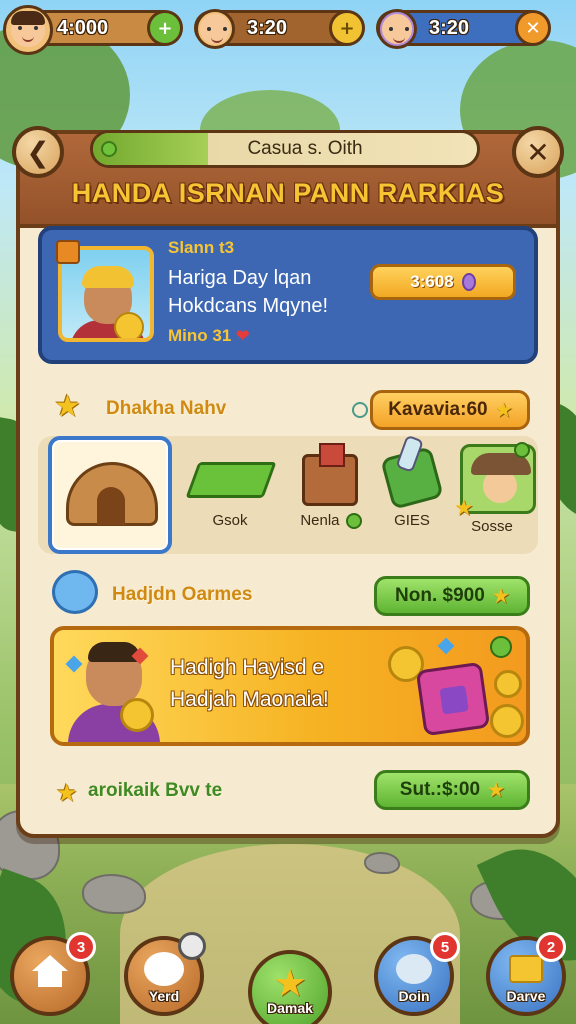  What do you see at coordinates (360, 410) in the screenshot?
I see `refresh-icon` at bounding box center [360, 410].